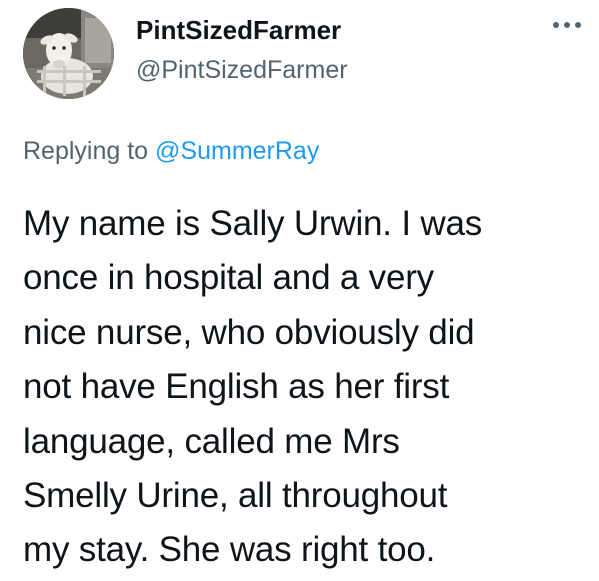 The width and height of the screenshot is (599, 581). What do you see at coordinates (238, 30) in the screenshot?
I see `author-display-name: PintSizedFarmer` at bounding box center [238, 30].